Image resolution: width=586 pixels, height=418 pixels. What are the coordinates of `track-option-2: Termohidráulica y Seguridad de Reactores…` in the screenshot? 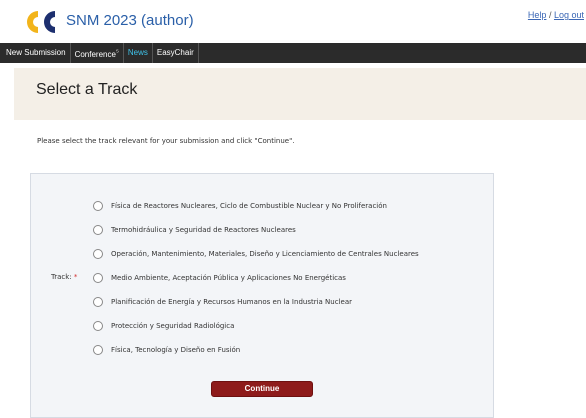 It's located at (194, 230).